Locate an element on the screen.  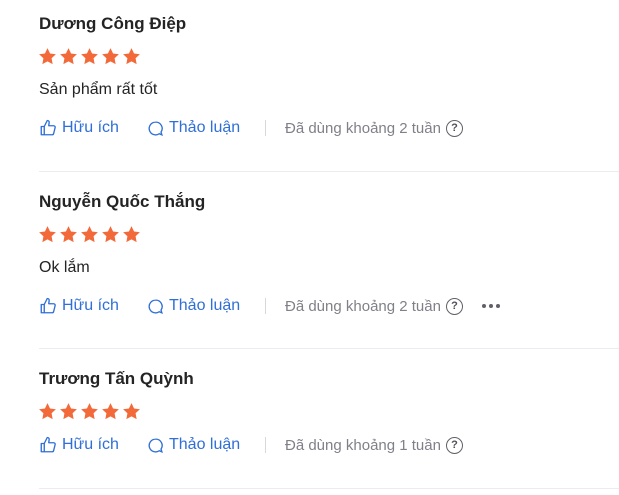
review-text: Sản phẩm rất tốt is located at coordinates (98, 89).